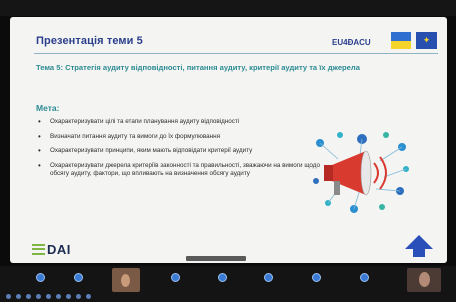 This screenshot has width=456, height=302. Describe the element at coordinates (59, 249) in the screenshot. I see `dai-logo-text: DAI` at that location.